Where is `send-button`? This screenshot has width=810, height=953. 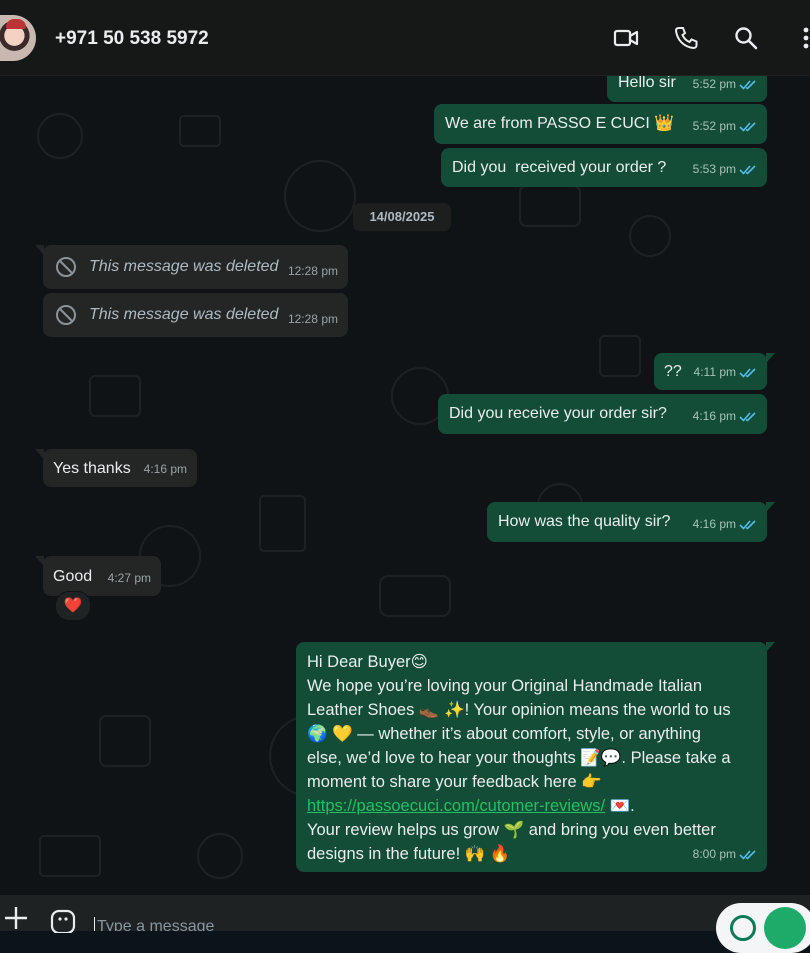
send-button is located at coordinates (785, 928).